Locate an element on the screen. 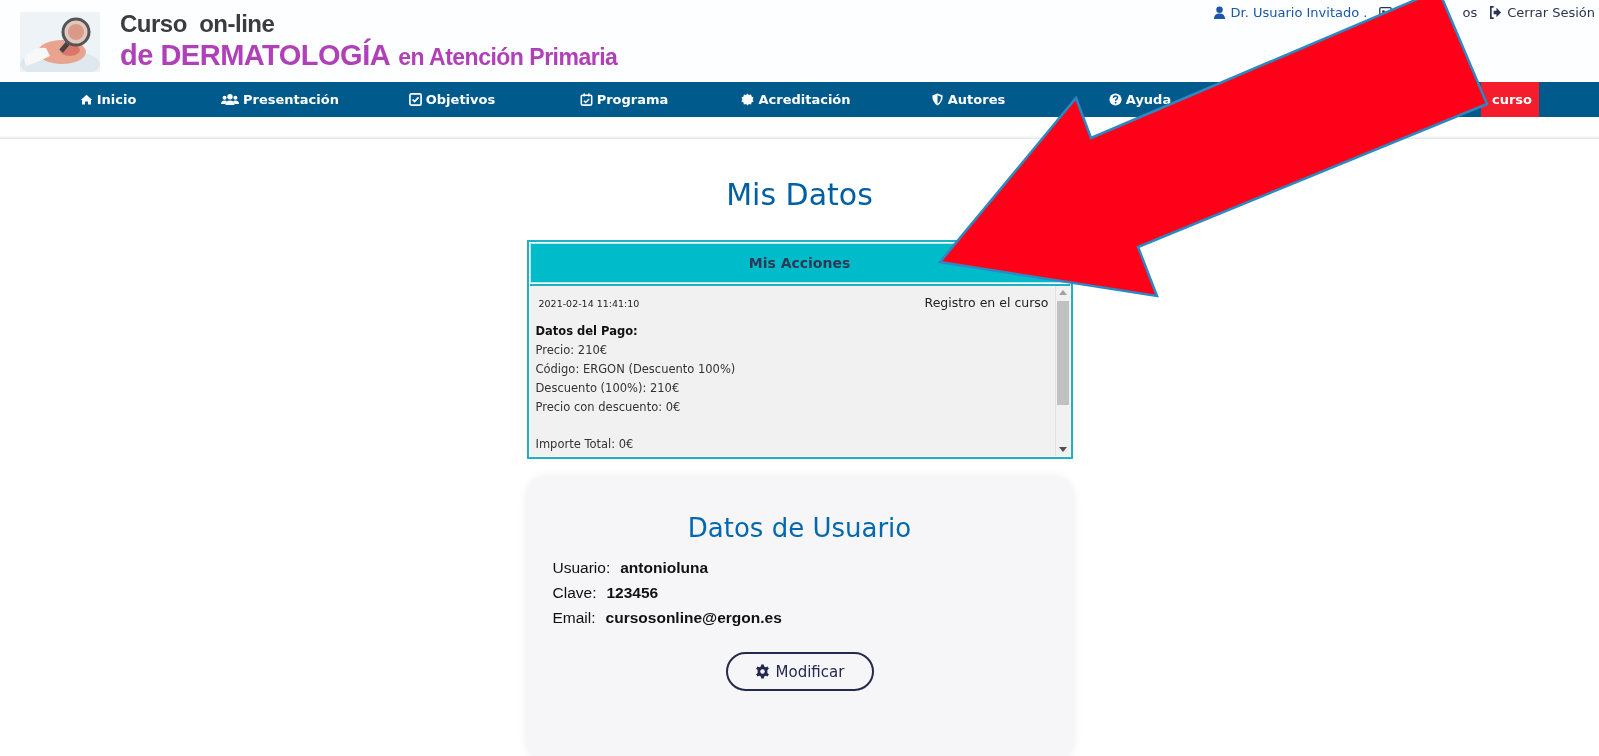 This screenshot has height=756, width=1599. field-value: antonioluna is located at coordinates (664, 568).